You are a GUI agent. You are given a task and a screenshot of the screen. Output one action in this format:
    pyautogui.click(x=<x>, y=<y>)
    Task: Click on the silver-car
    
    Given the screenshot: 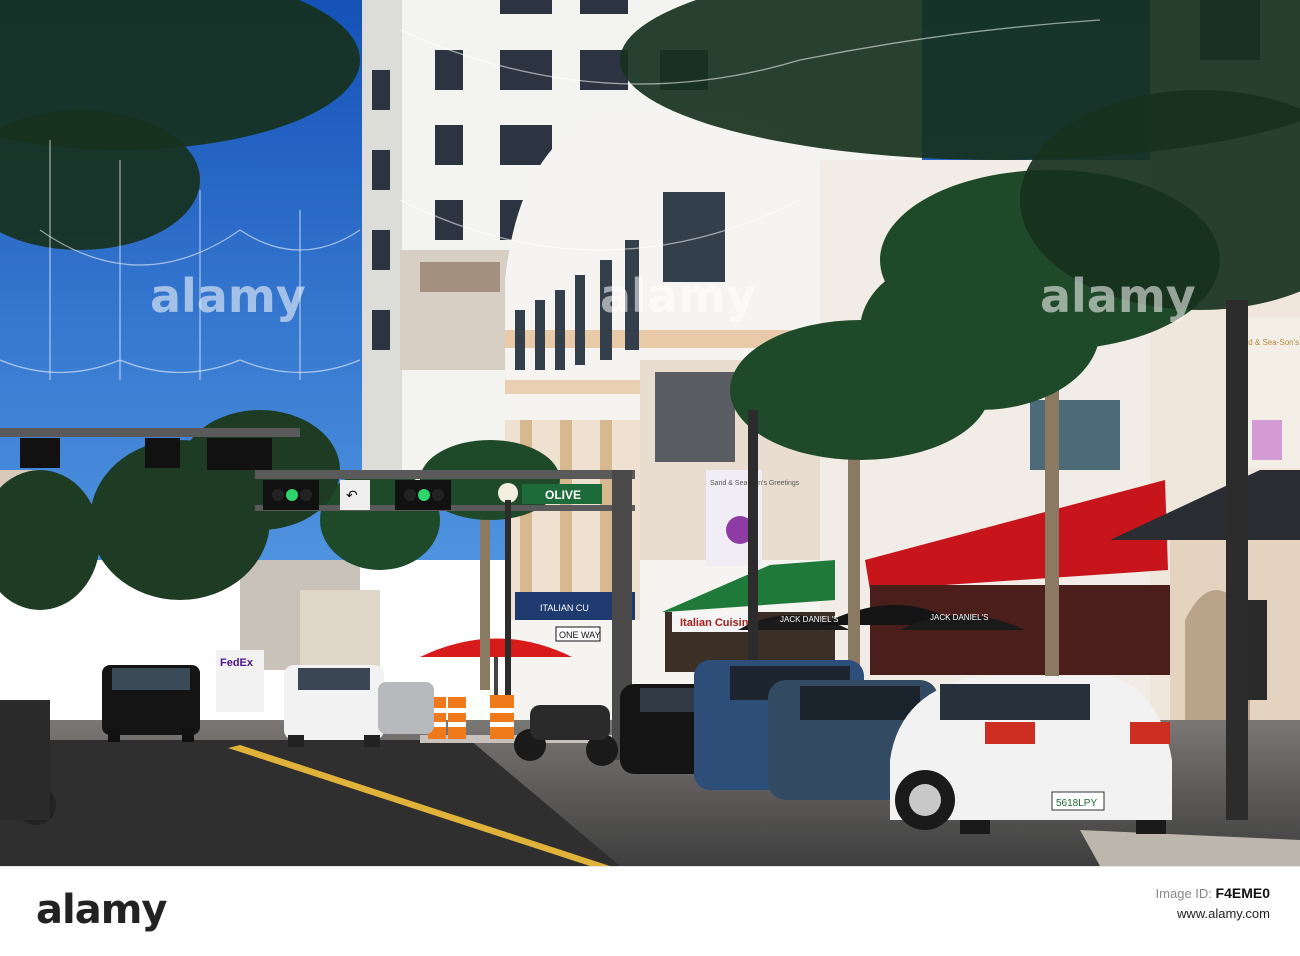 What is the action you would take?
    pyautogui.click(x=406, y=708)
    